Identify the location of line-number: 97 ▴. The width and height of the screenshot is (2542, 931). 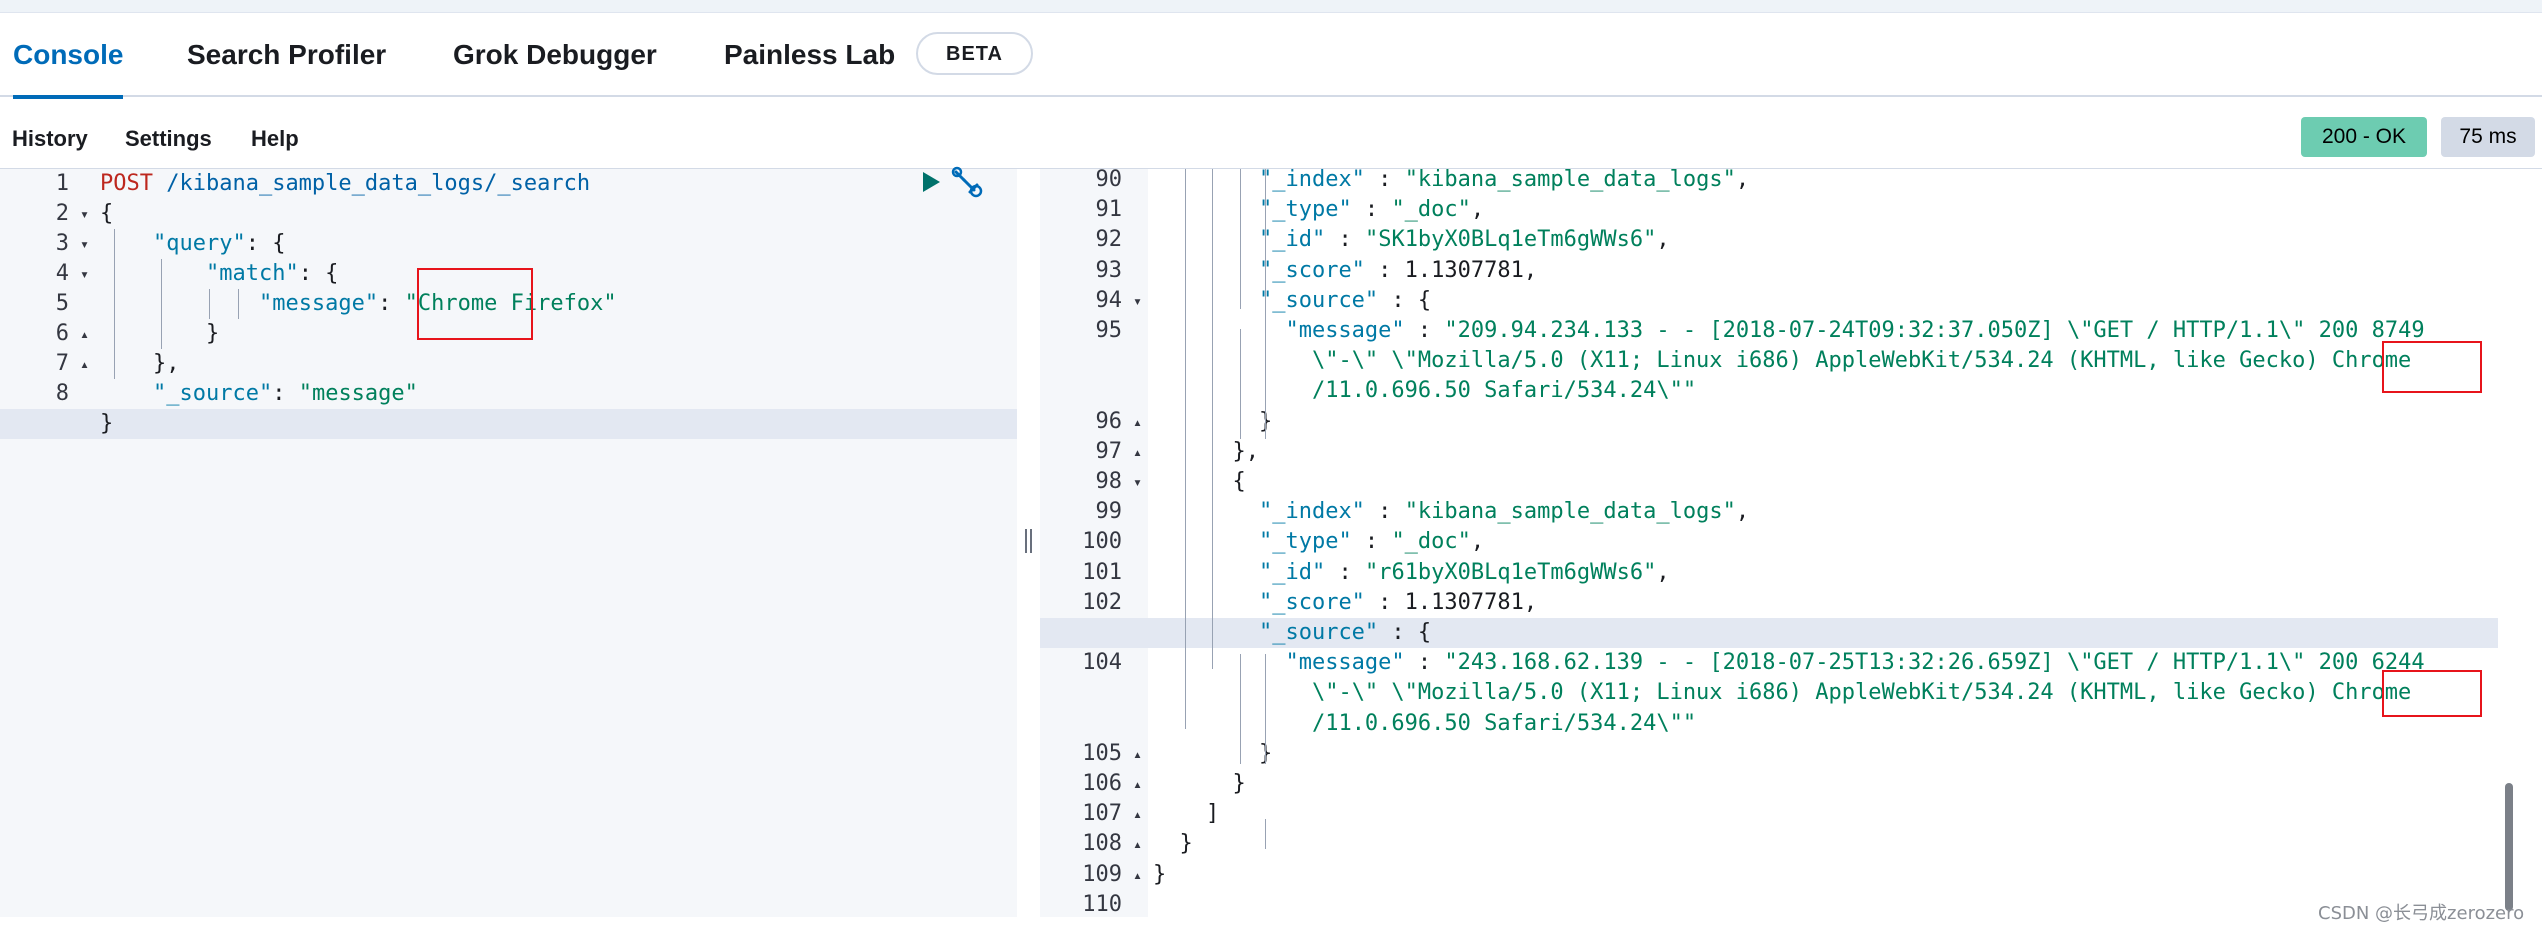
(1094, 452).